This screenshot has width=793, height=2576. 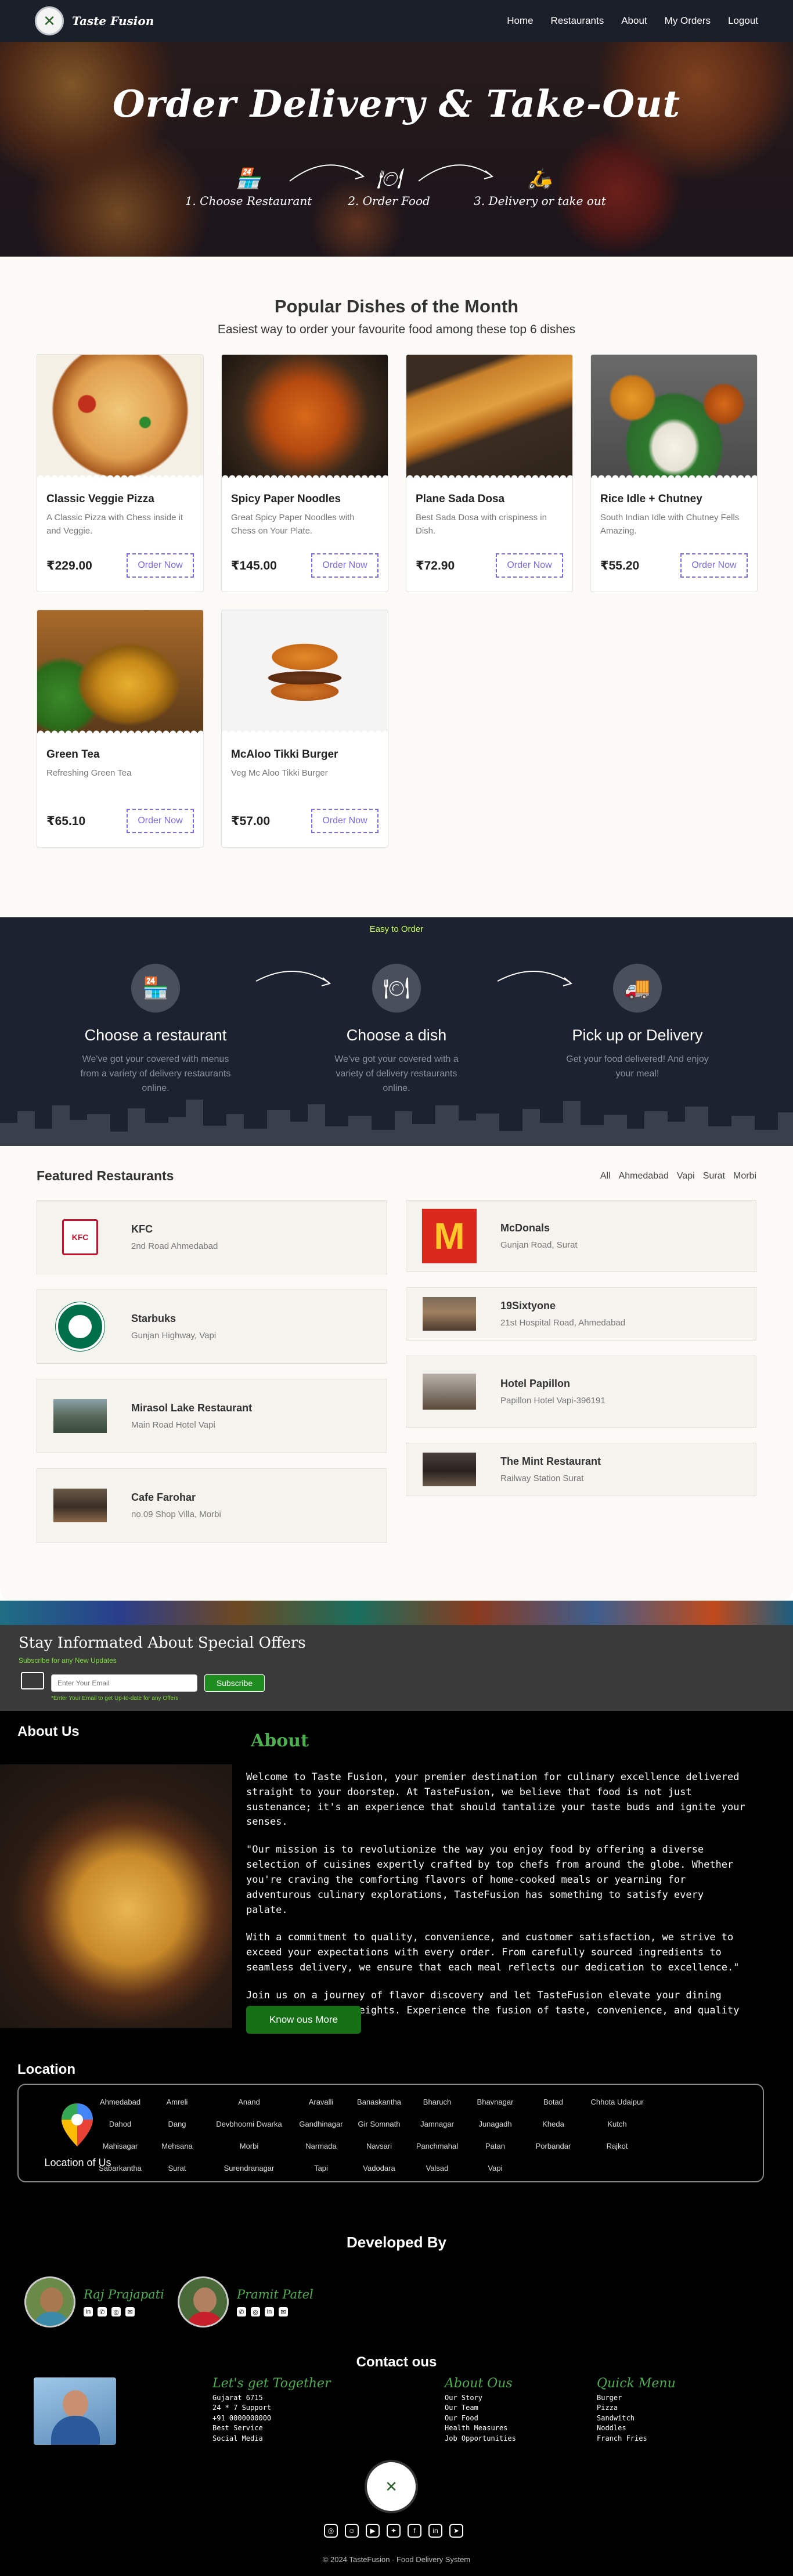 What do you see at coordinates (212, 1237) in the screenshot?
I see `restaurant-card: KFC KFC 2nd Road Ahmedabad` at bounding box center [212, 1237].